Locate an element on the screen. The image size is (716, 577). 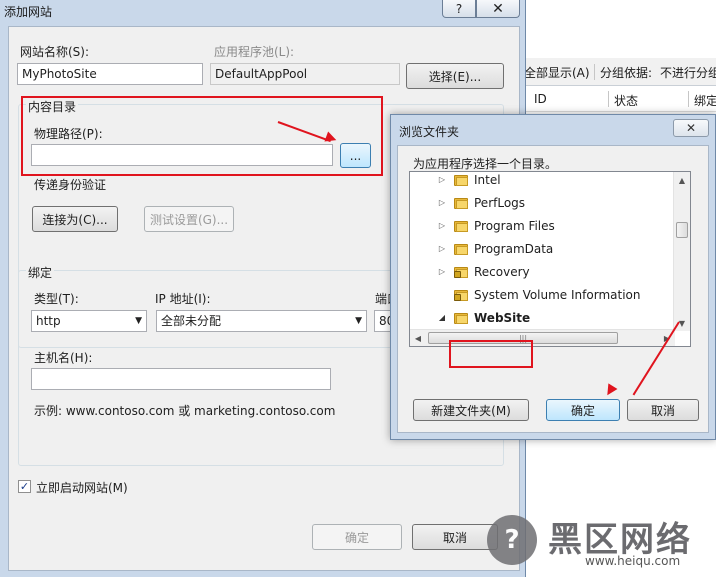
type-value: http is located at coordinates (48, 321).